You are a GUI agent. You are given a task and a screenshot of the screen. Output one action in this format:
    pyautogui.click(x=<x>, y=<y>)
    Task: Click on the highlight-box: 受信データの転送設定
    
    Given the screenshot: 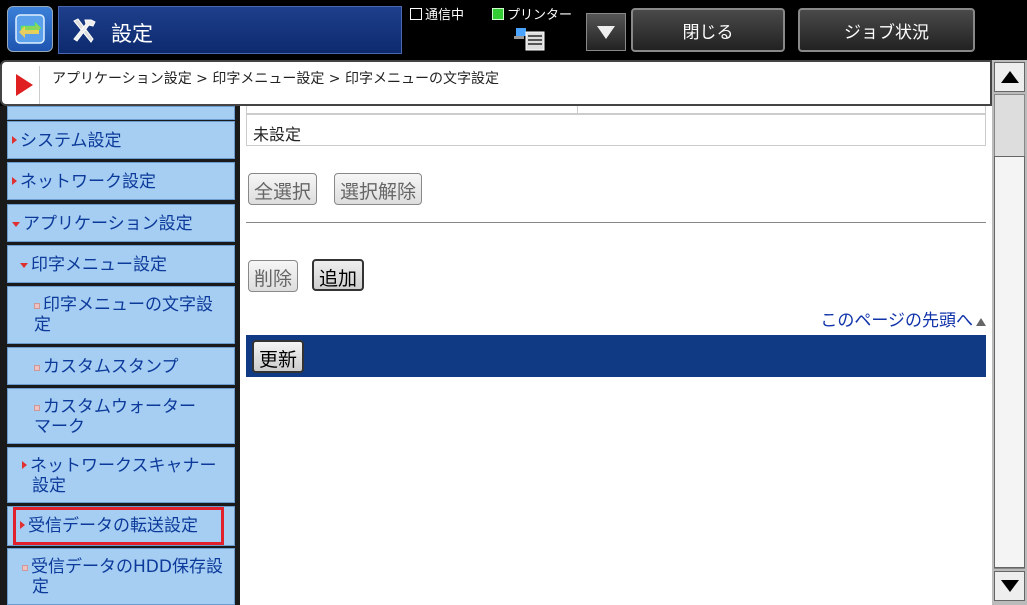 What is the action you would take?
    pyautogui.click(x=118, y=526)
    